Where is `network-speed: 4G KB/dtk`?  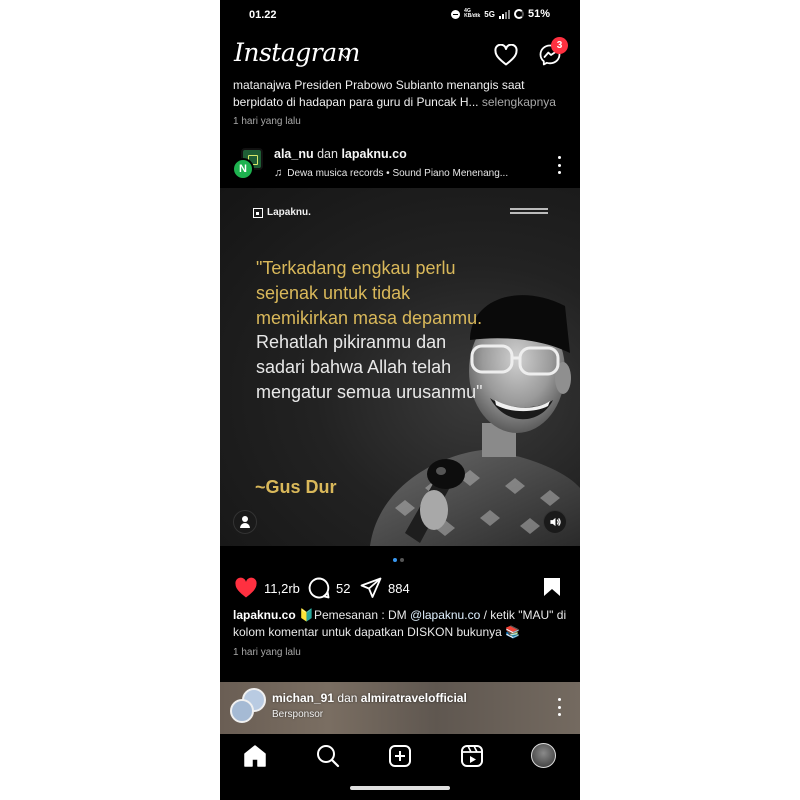
network-speed: 4G KB/dtk is located at coordinates (472, 14).